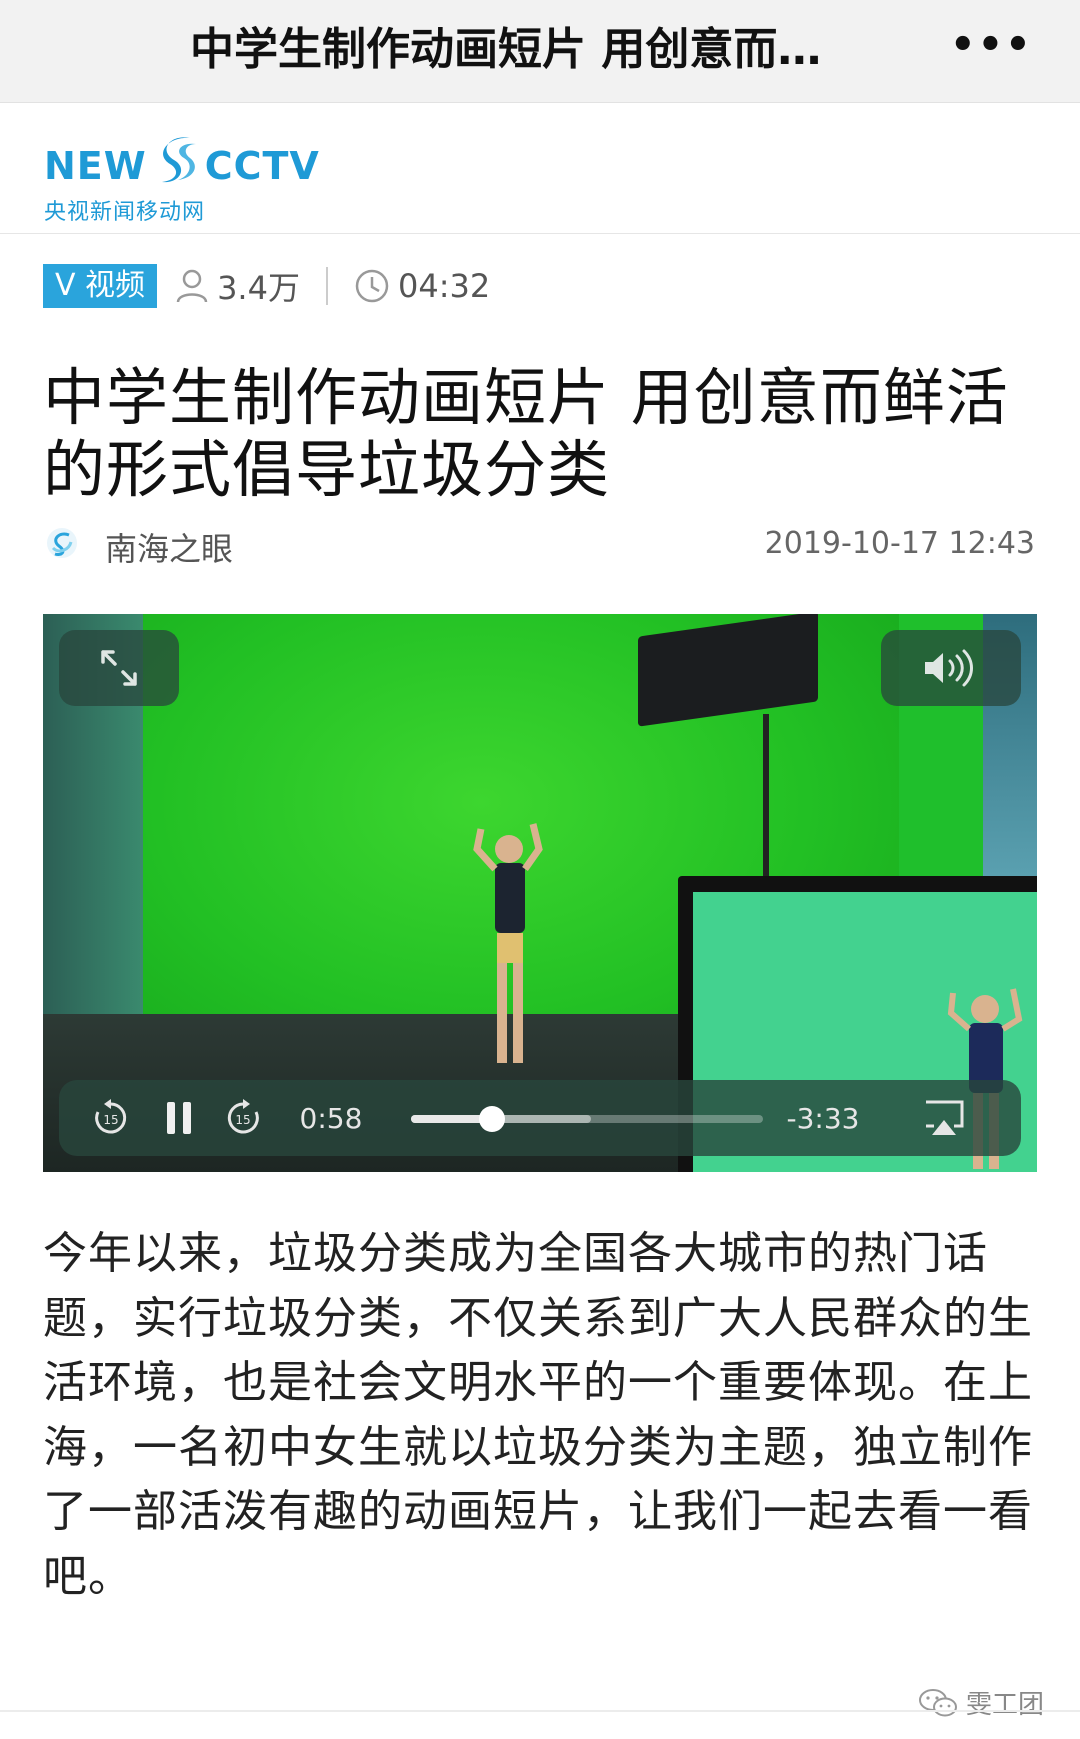  What do you see at coordinates (937, 1702) in the screenshot?
I see `wechat-icon` at bounding box center [937, 1702].